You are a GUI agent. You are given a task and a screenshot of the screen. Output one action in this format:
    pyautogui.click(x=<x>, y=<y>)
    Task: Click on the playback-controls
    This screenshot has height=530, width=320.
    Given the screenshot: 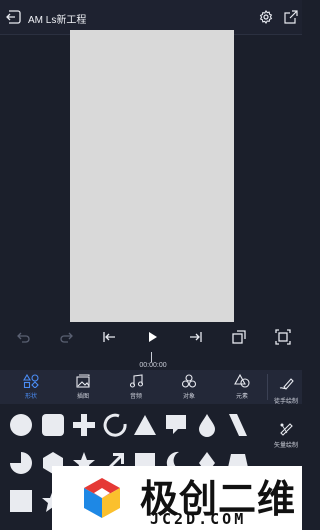 What is the action you would take?
    pyautogui.click(x=151, y=337)
    